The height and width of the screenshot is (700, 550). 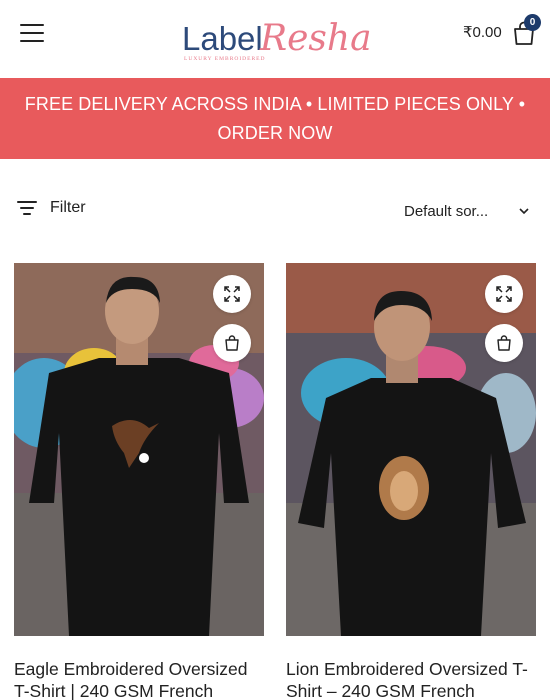 I want to click on filter-button: Filter, so click(x=51, y=208).